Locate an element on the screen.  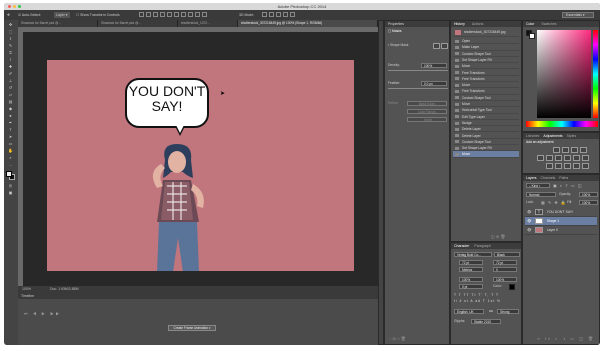
close-window-button is located at coordinates (9, 6).